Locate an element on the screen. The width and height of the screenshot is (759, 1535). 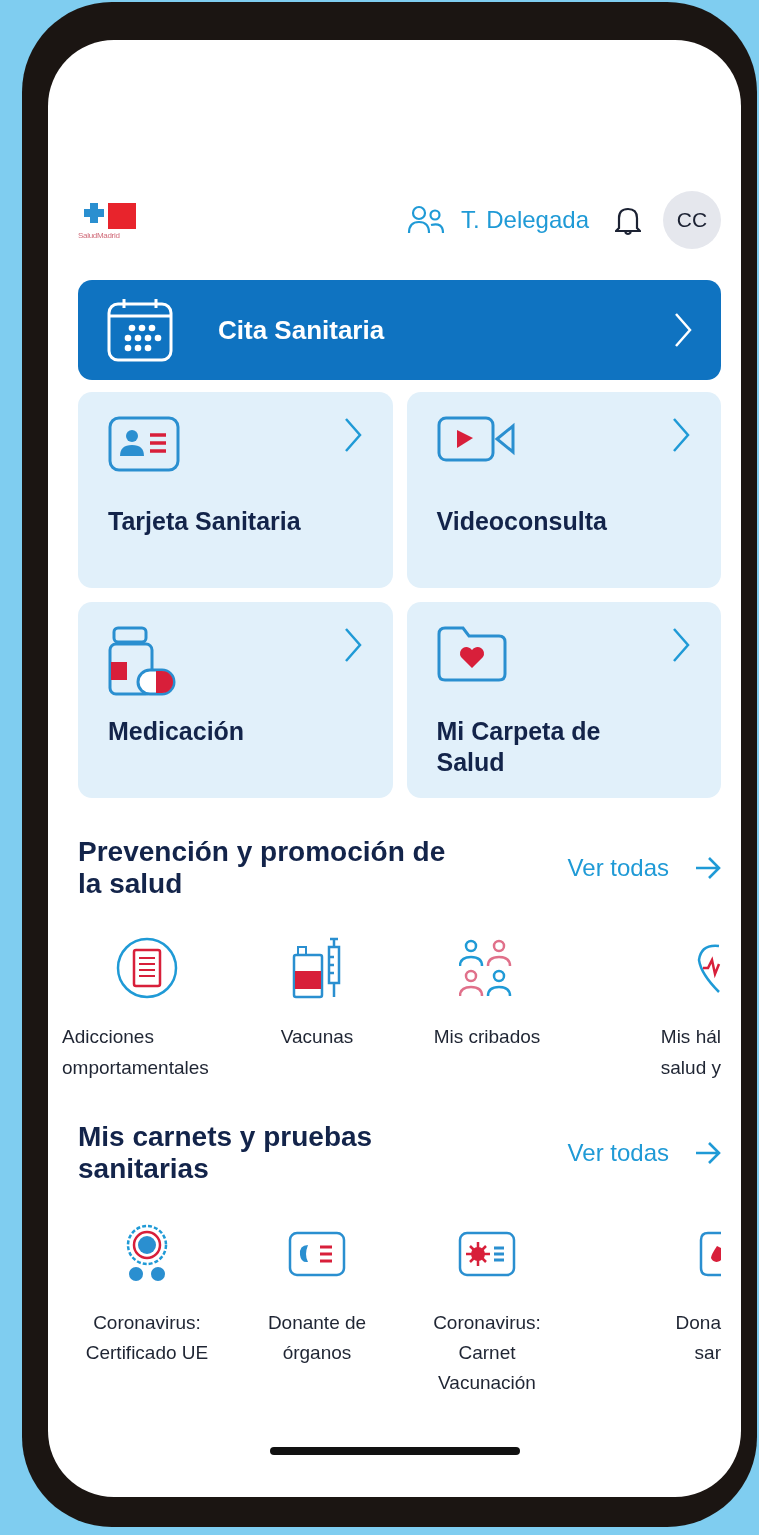
tile-label: Mi Carpeta de Salud is located at coordinates (519, 747).